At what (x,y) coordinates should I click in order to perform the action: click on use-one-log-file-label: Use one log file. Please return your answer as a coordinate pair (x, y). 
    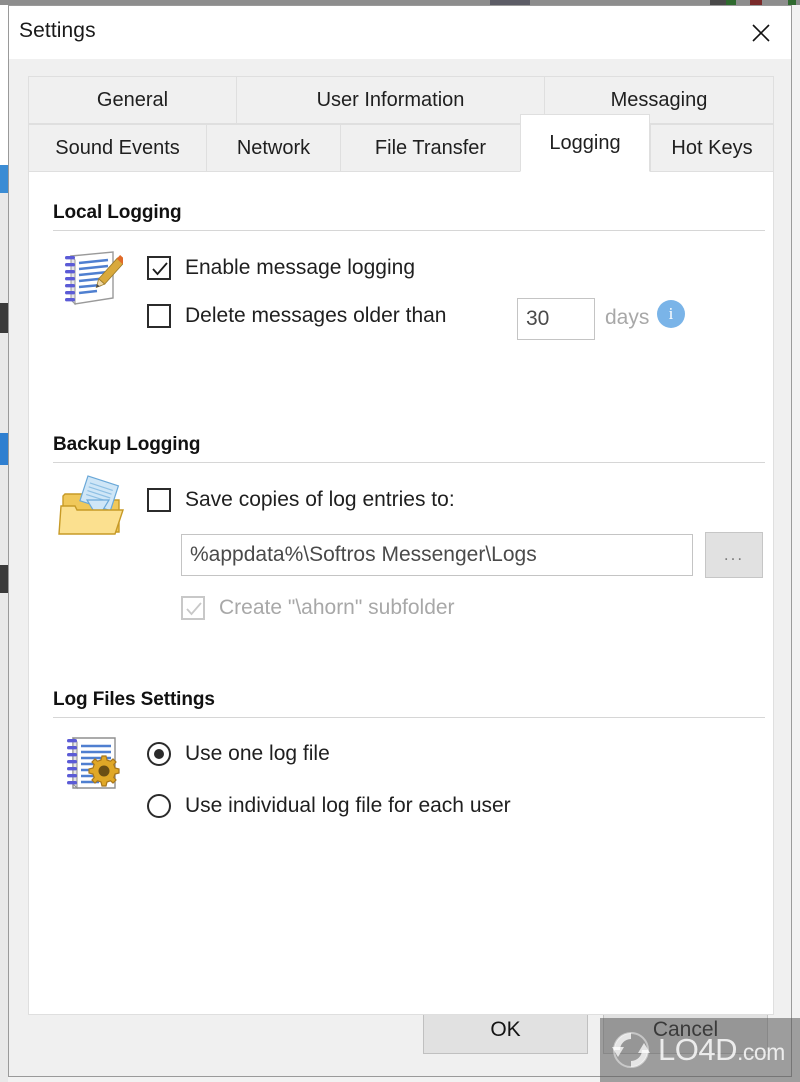
    Looking at the image, I should click on (257, 753).